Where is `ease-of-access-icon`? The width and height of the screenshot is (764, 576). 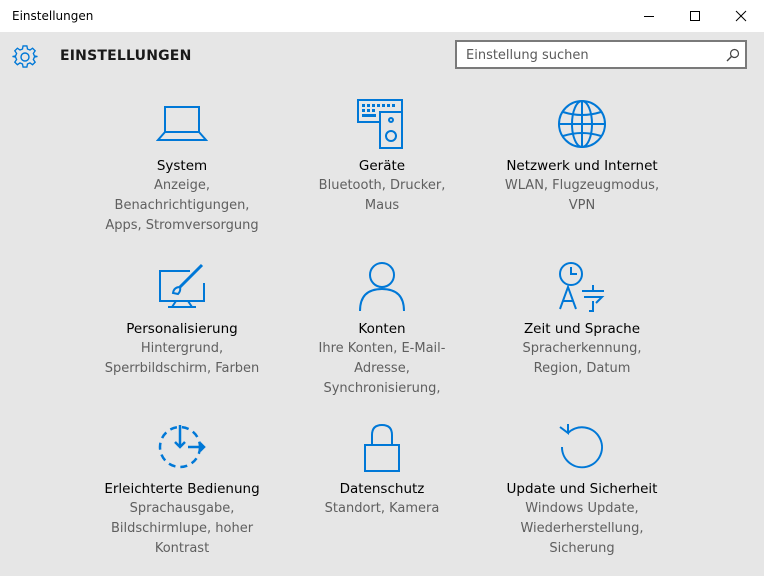
ease-of-access-icon is located at coordinates (182, 447).